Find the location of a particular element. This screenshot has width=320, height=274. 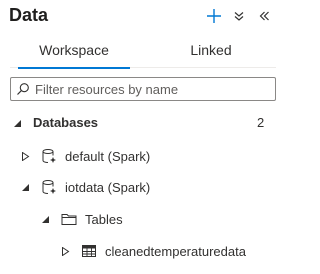

tab-linked-label: Linked is located at coordinates (211, 50).